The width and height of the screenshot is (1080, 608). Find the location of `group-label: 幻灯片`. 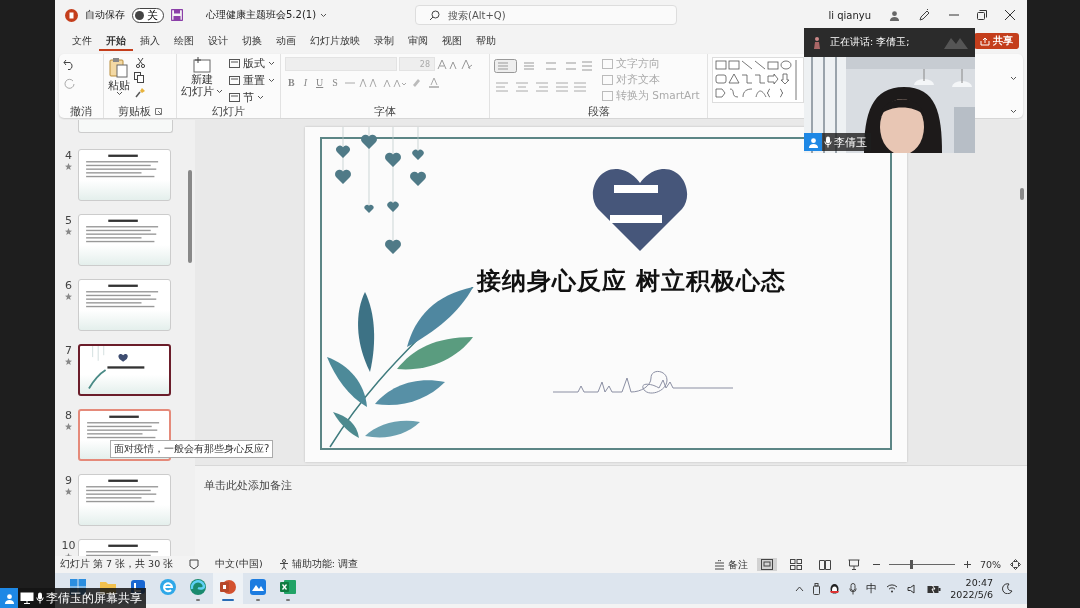

group-label: 幻灯片 is located at coordinates (228, 111).